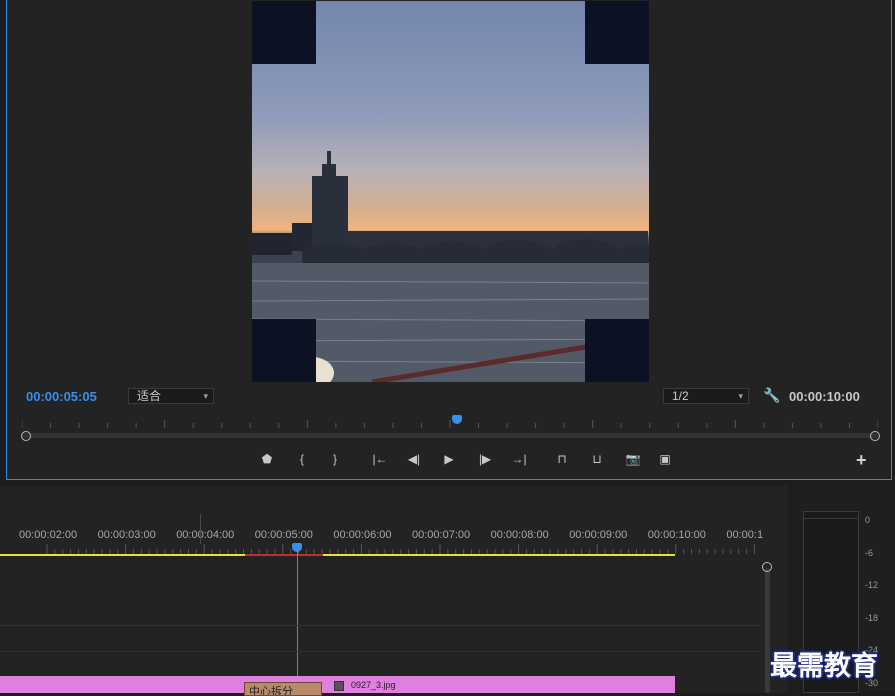 This screenshot has width=895, height=696. Describe the element at coordinates (337, 555) in the screenshot. I see `work-area-bar` at that location.